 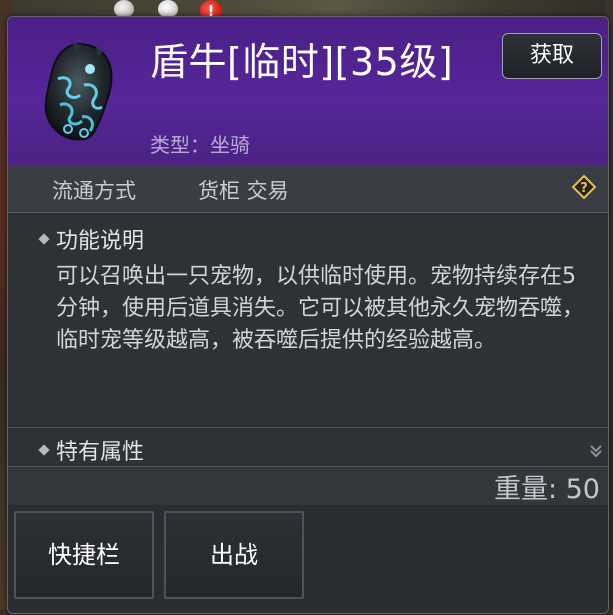 I want to click on section-divider, so click(x=308, y=427).